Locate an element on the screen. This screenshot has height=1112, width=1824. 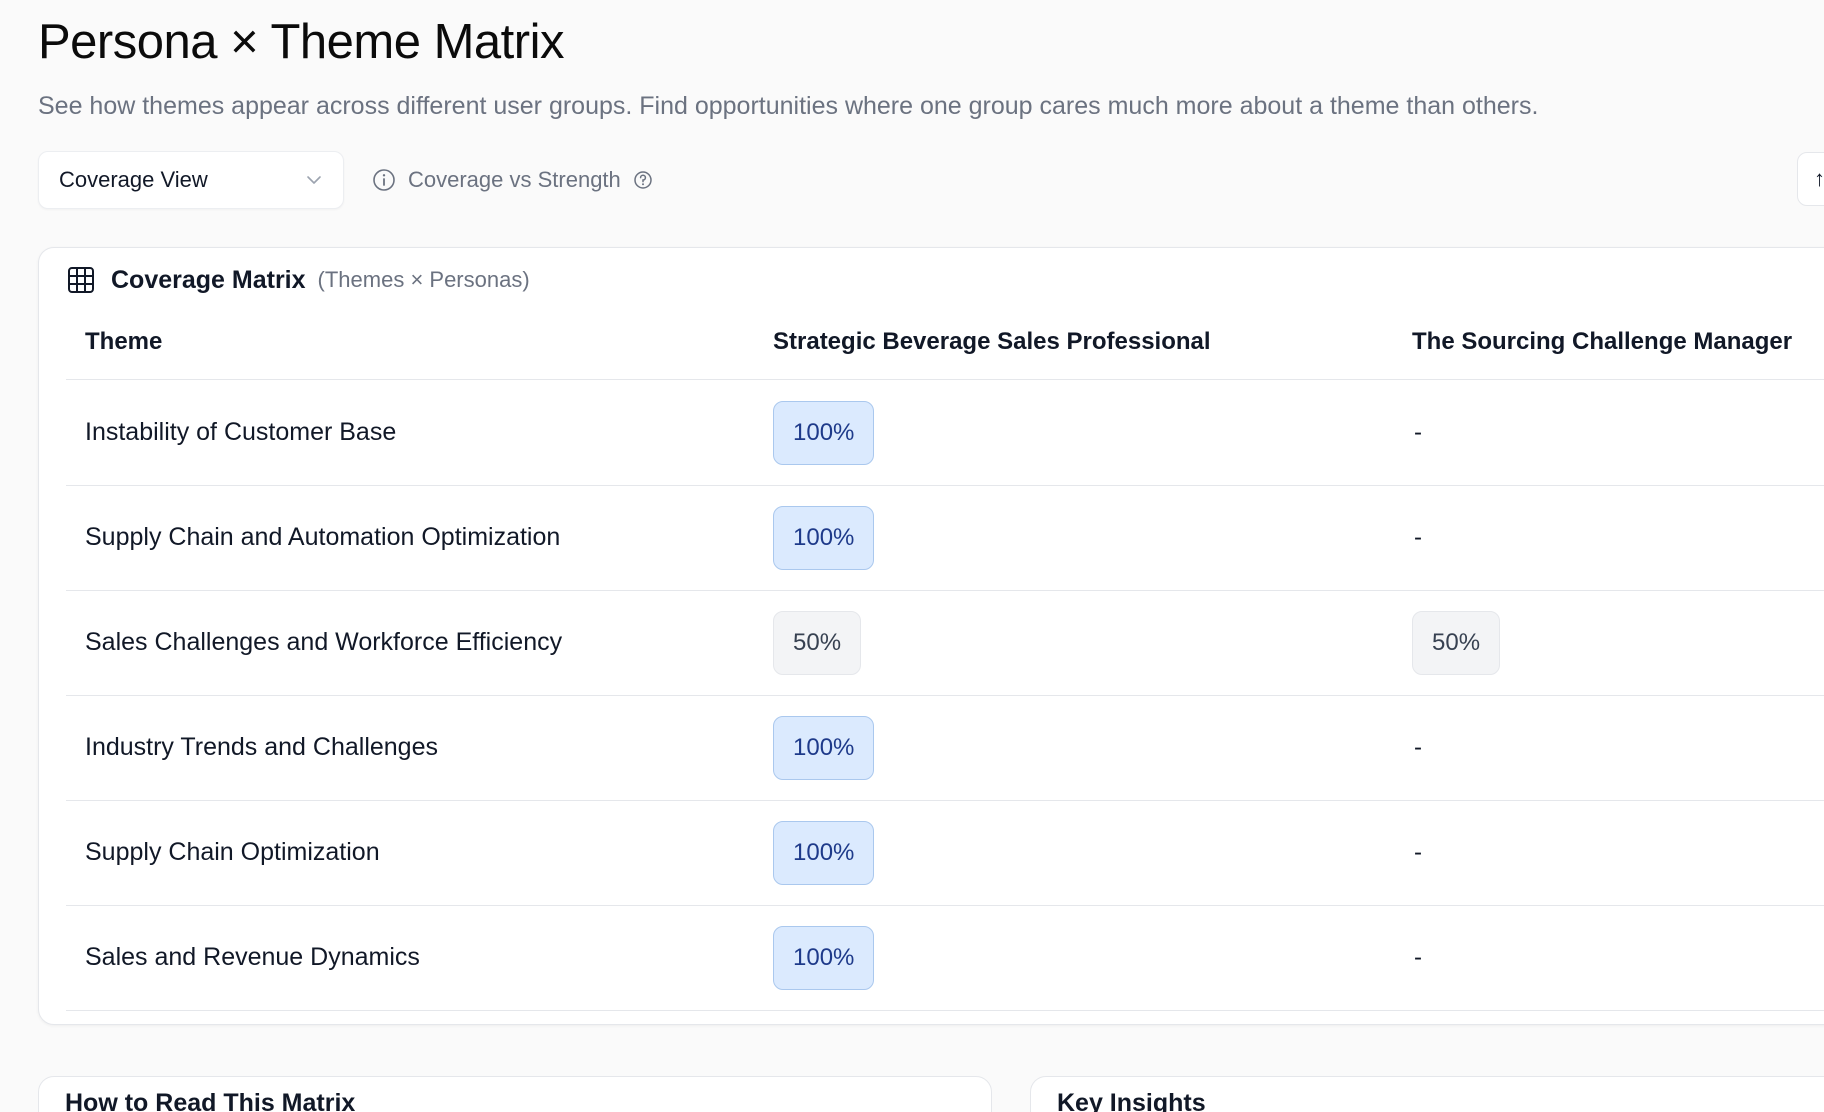
how-to-read-title: How to Read This Matrix is located at coordinates (210, 1100).